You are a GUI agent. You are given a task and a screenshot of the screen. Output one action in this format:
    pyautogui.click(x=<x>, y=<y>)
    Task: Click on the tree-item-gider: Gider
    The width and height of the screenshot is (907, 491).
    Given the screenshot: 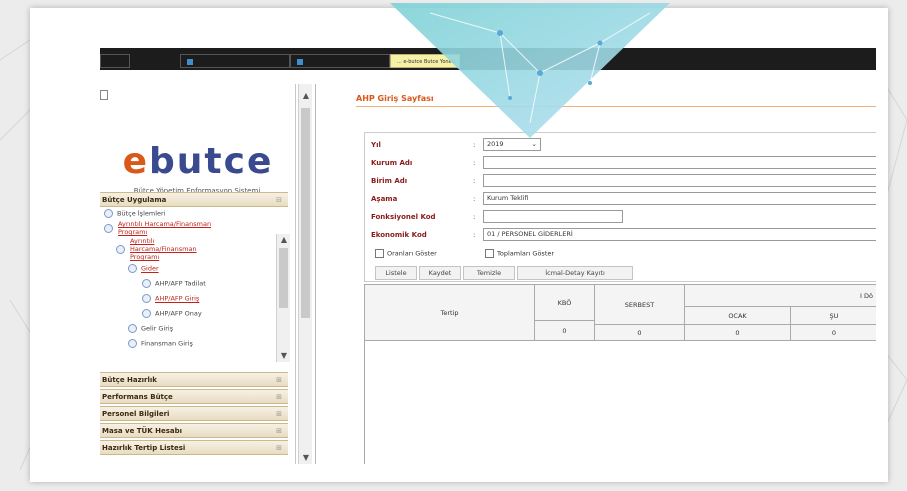 What is the action you would take?
    pyautogui.click(x=143, y=268)
    